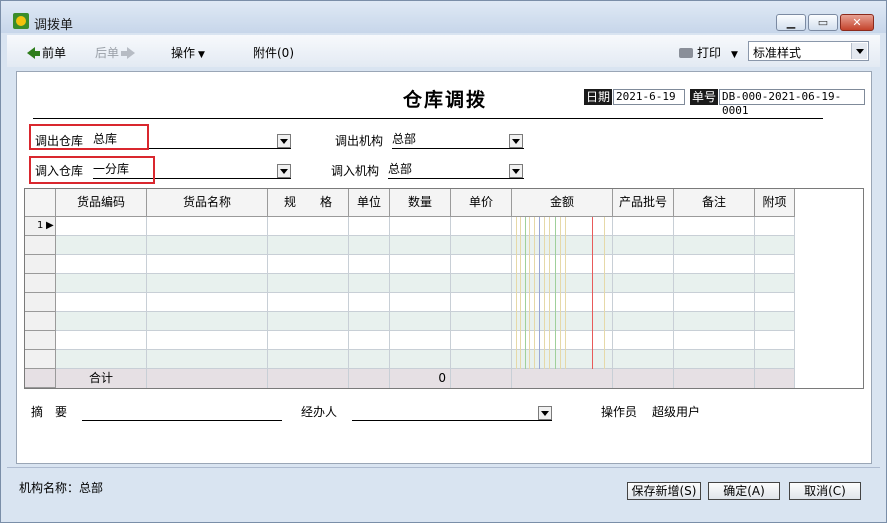 The width and height of the screenshot is (887, 523). I want to click on save-new-button: 保存新增(S), so click(664, 491).